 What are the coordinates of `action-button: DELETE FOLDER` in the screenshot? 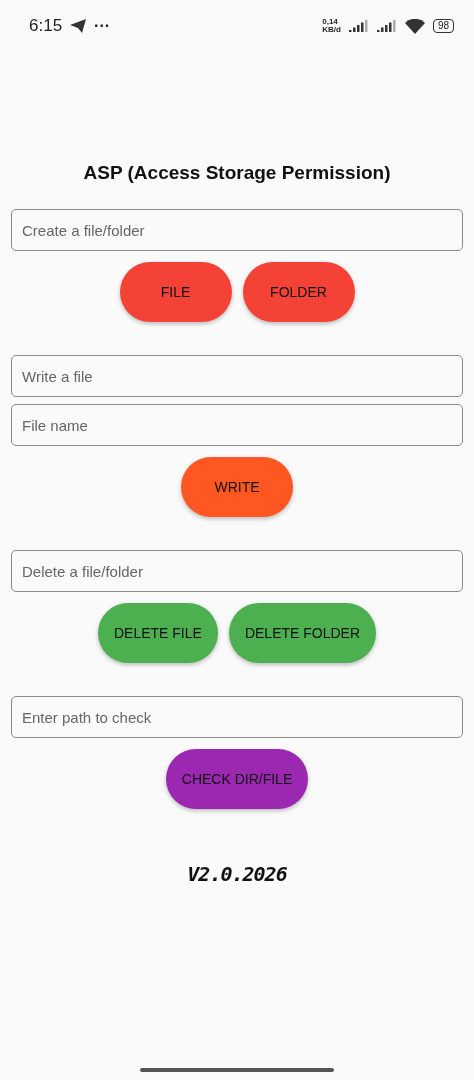 It's located at (302, 633).